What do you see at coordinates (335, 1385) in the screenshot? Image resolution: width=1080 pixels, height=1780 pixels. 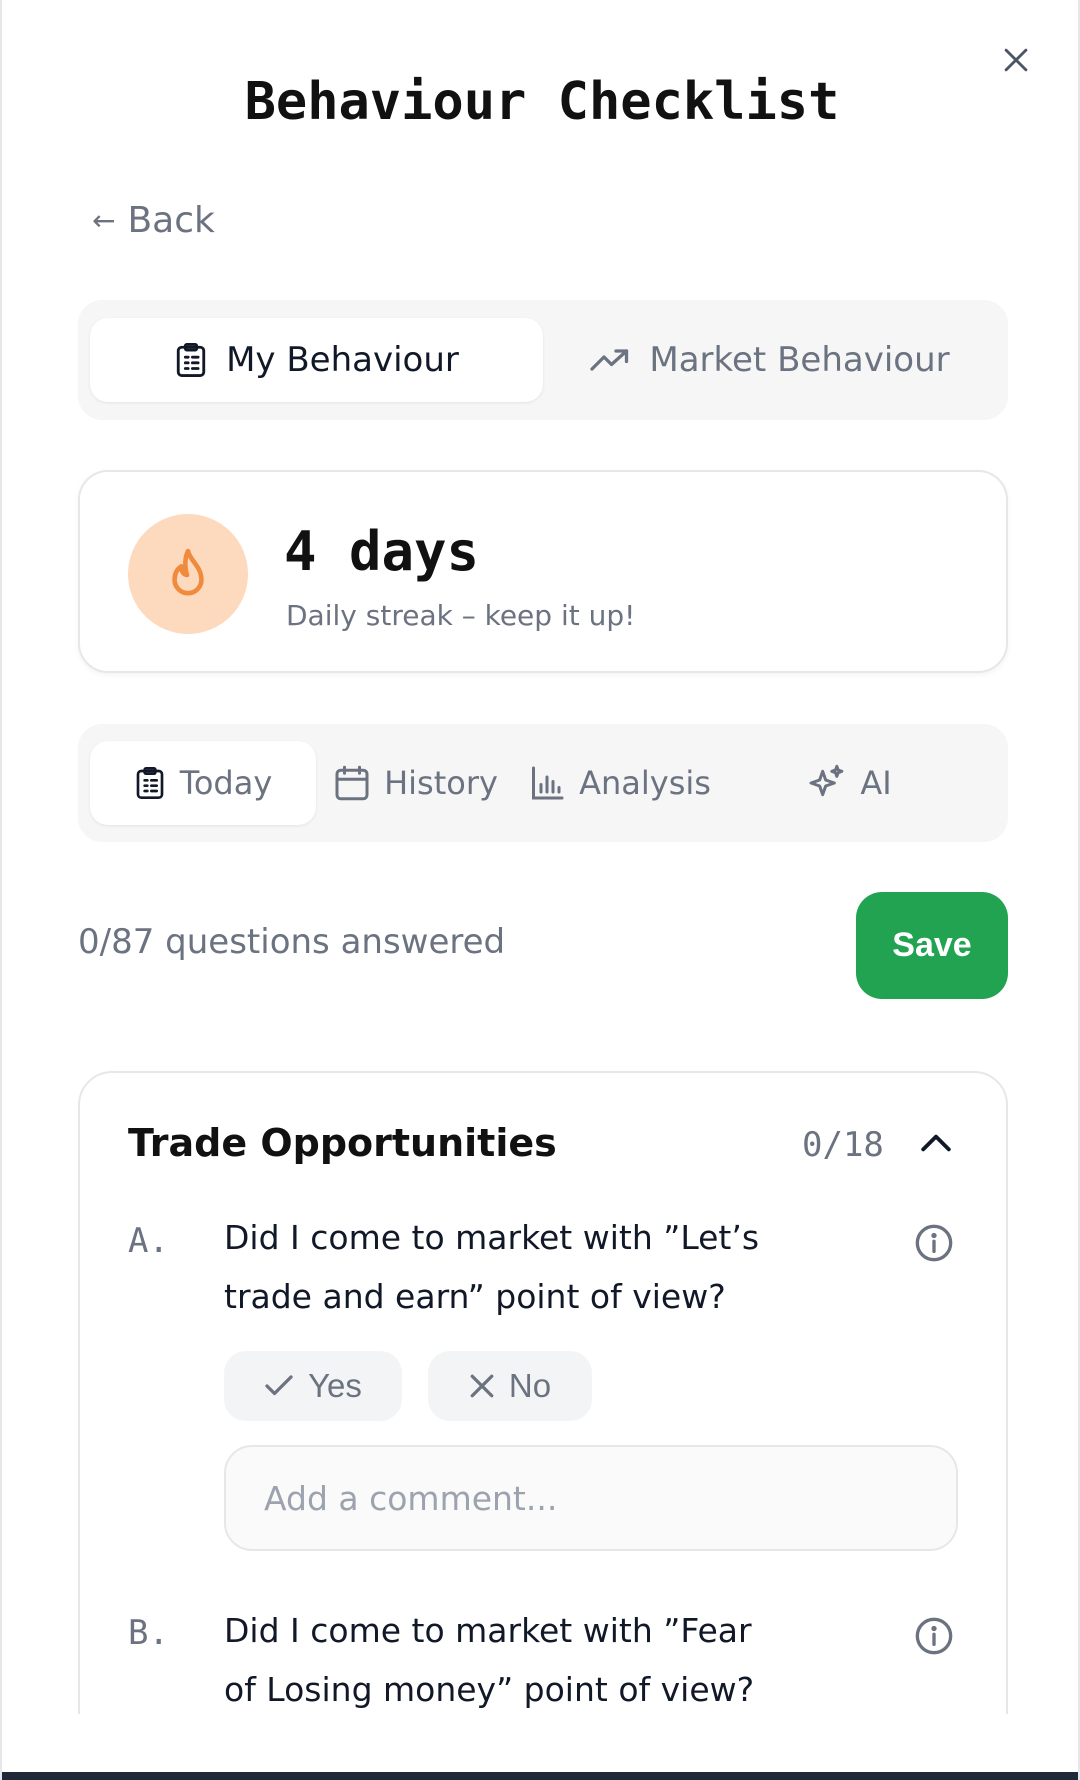 I see `answer-yes-label: Yes` at bounding box center [335, 1385].